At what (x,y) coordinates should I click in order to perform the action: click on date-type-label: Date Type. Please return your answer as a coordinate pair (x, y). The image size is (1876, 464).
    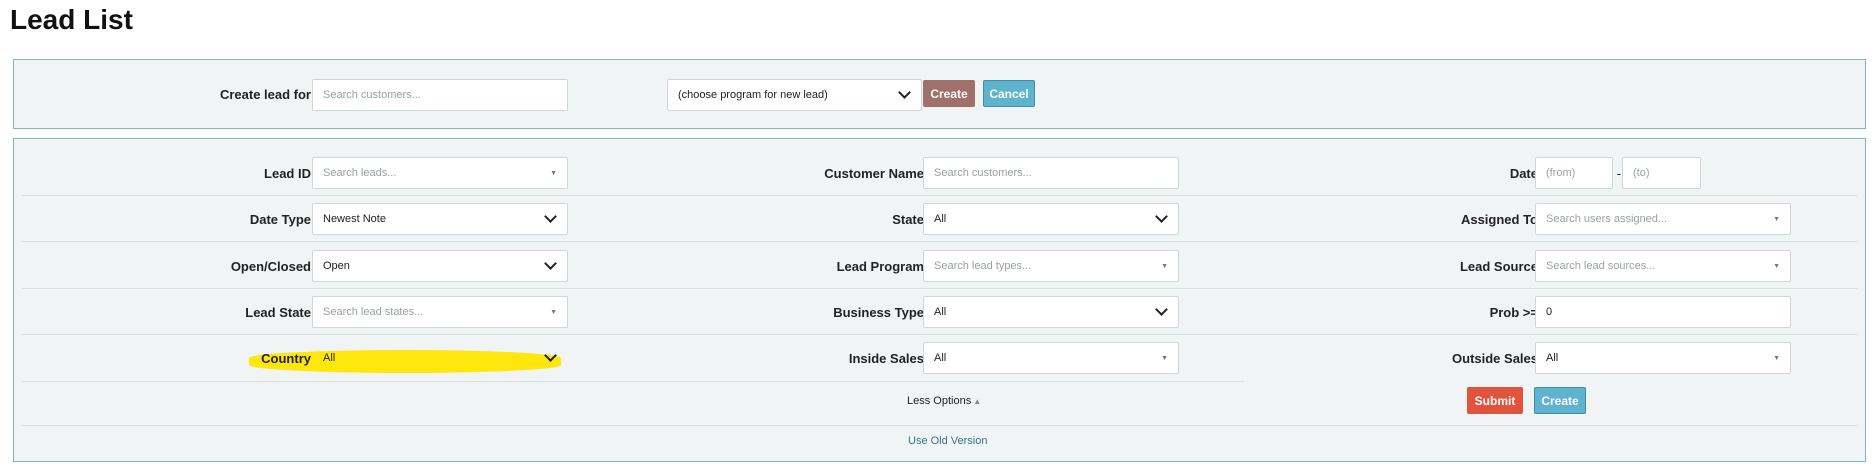
    Looking at the image, I should click on (280, 219).